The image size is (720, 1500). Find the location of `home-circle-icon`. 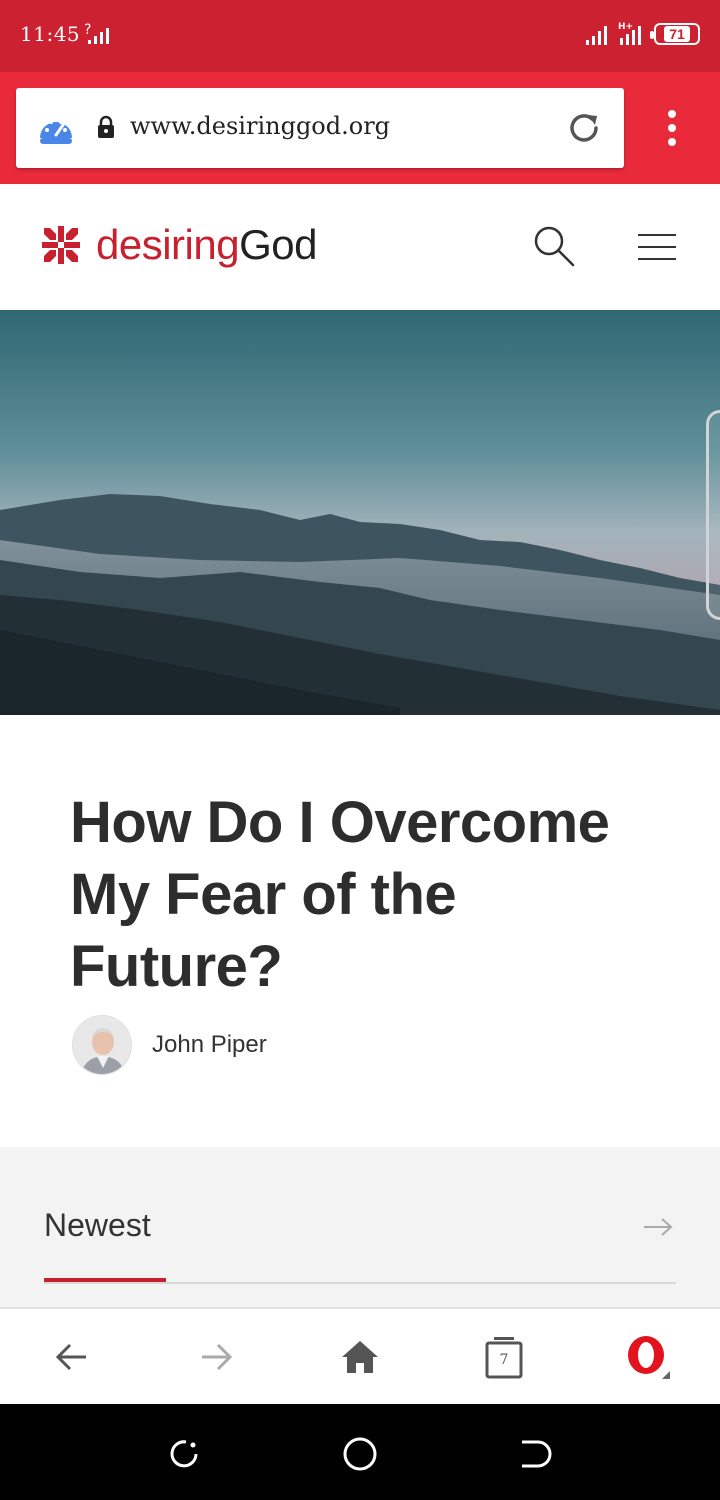

home-circle-icon is located at coordinates (360, 1454).